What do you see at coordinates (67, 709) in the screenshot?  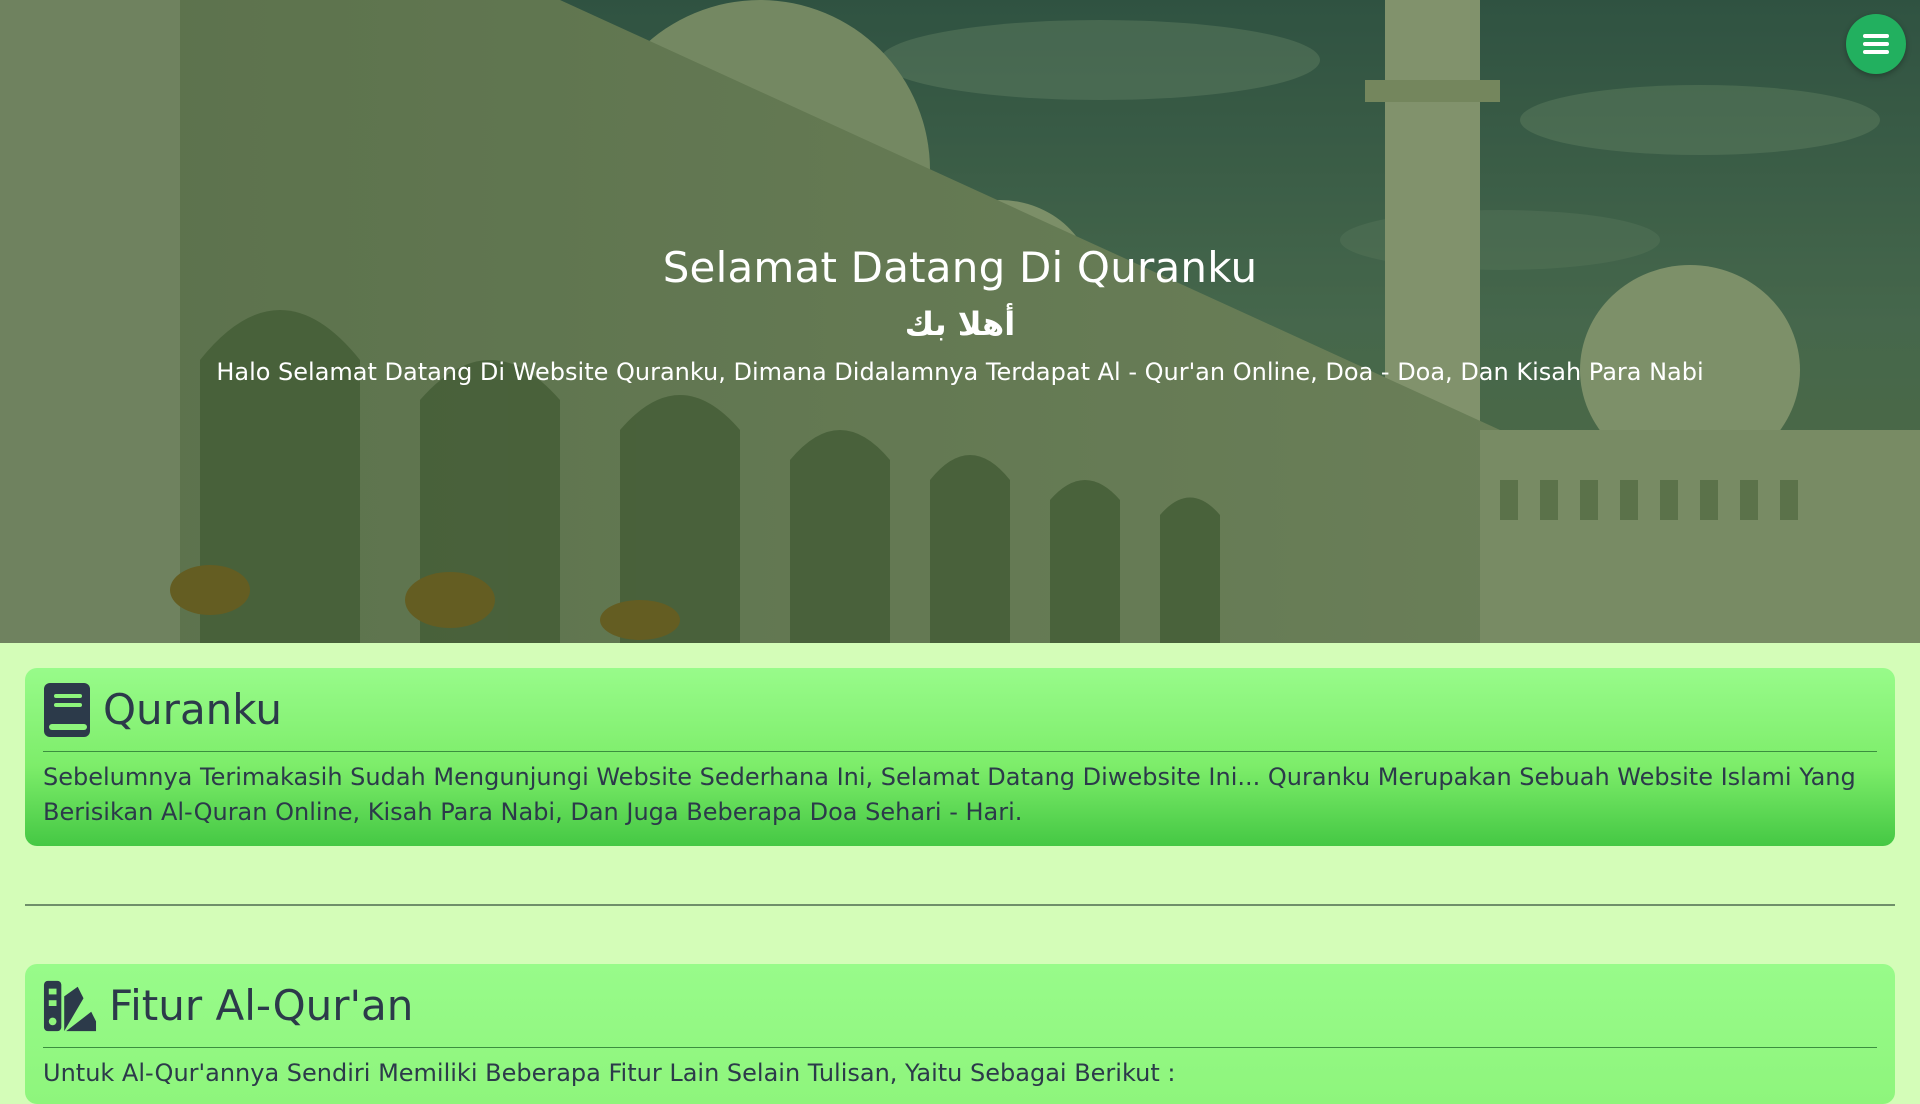 I see `book-icon` at bounding box center [67, 709].